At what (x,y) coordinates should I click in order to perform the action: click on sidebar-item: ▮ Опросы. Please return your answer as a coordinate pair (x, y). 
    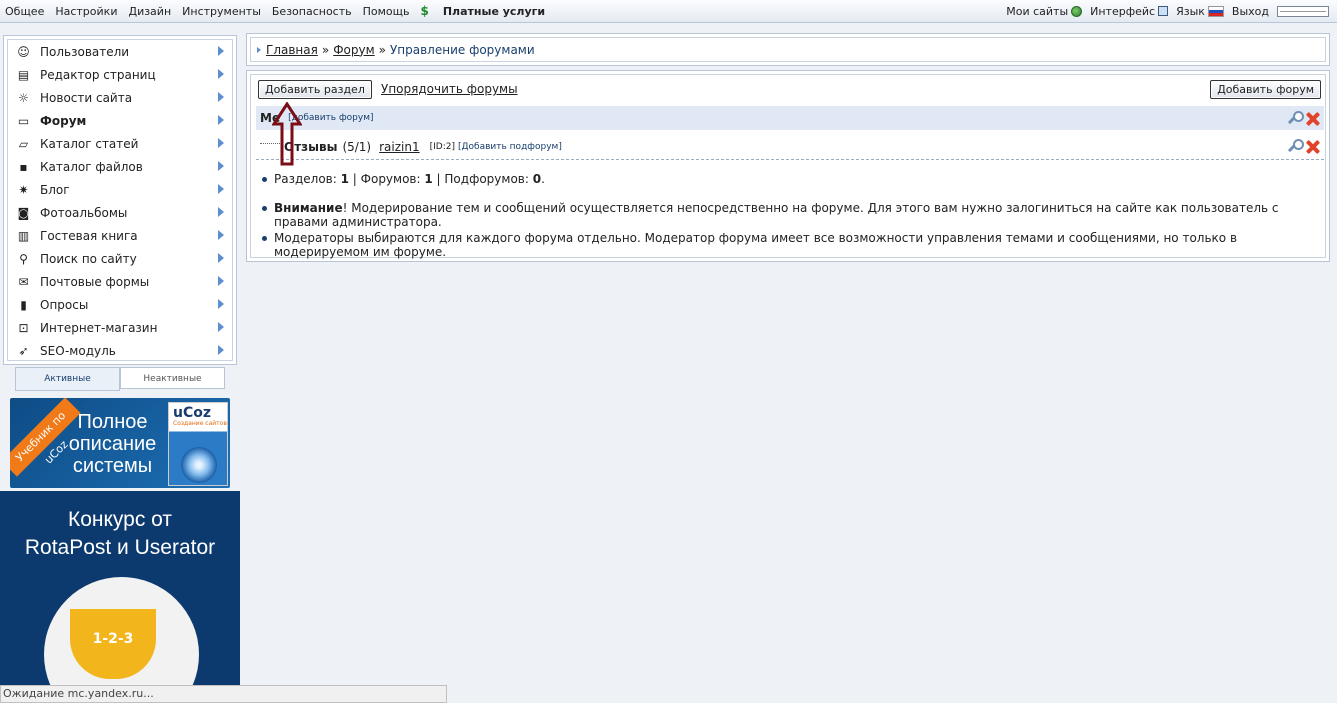
    Looking at the image, I should click on (120, 304).